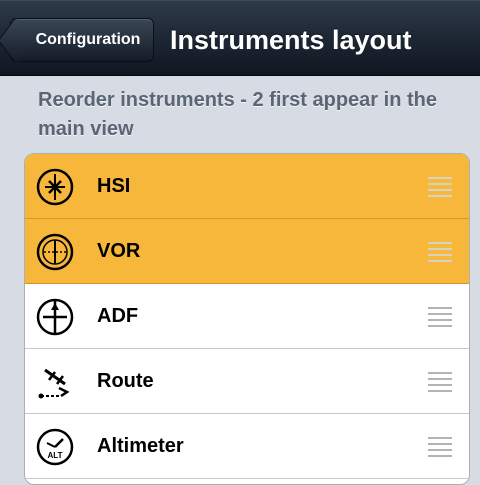 Image resolution: width=480 pixels, height=485 pixels. I want to click on altimeter-icon-text: ALT, so click(55, 455).